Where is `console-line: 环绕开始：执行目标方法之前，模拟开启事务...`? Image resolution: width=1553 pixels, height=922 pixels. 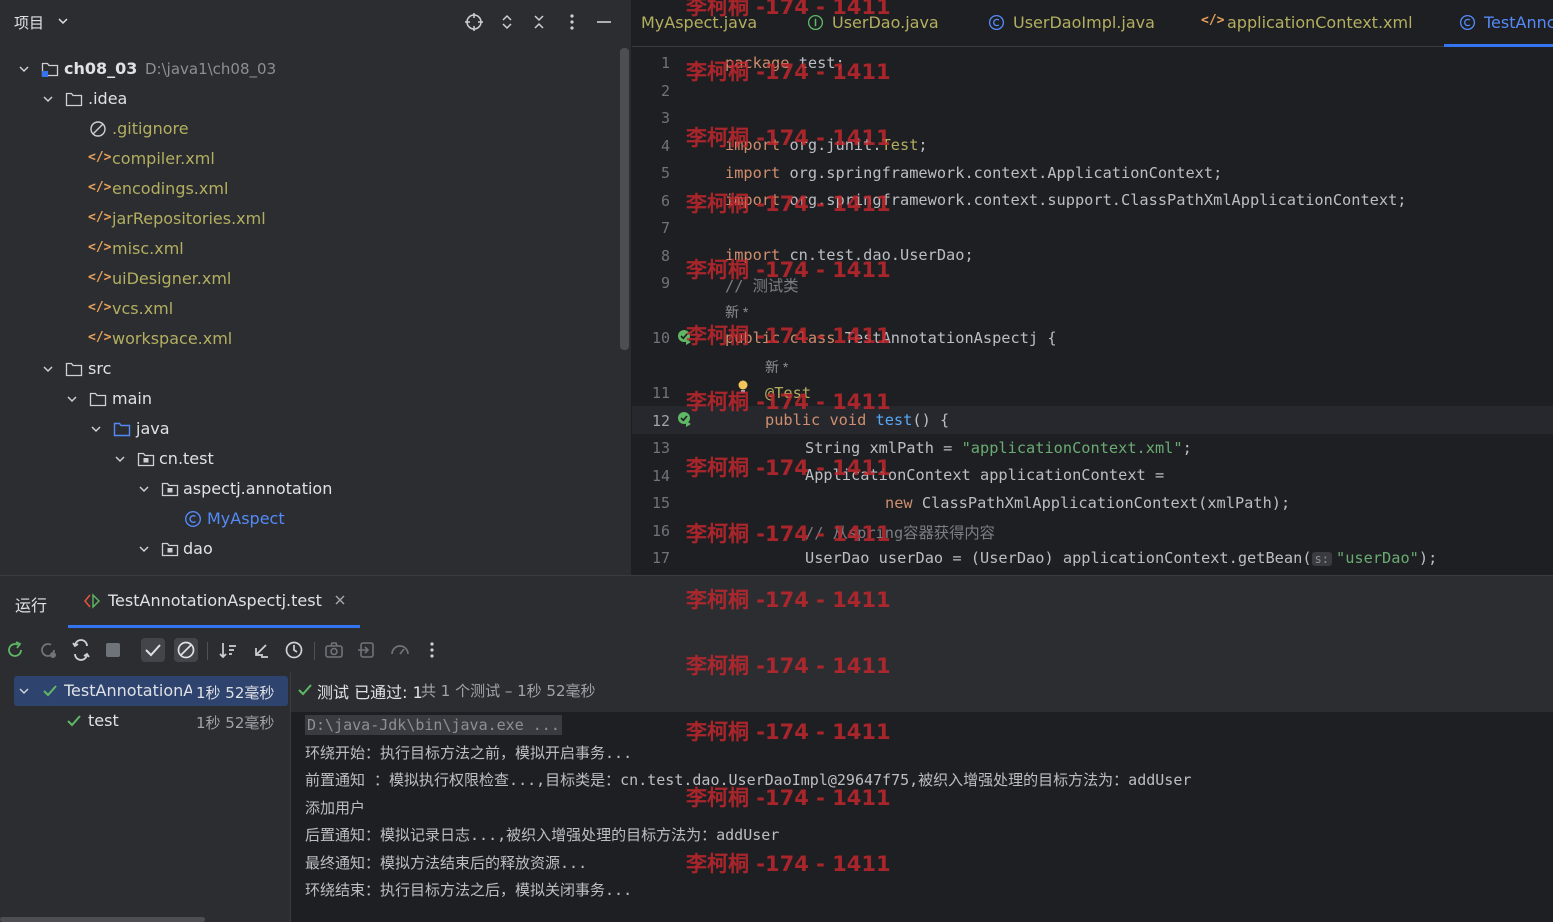 console-line: 环绕开始：执行目标方法之前，模拟开启事务... is located at coordinates (469, 753).